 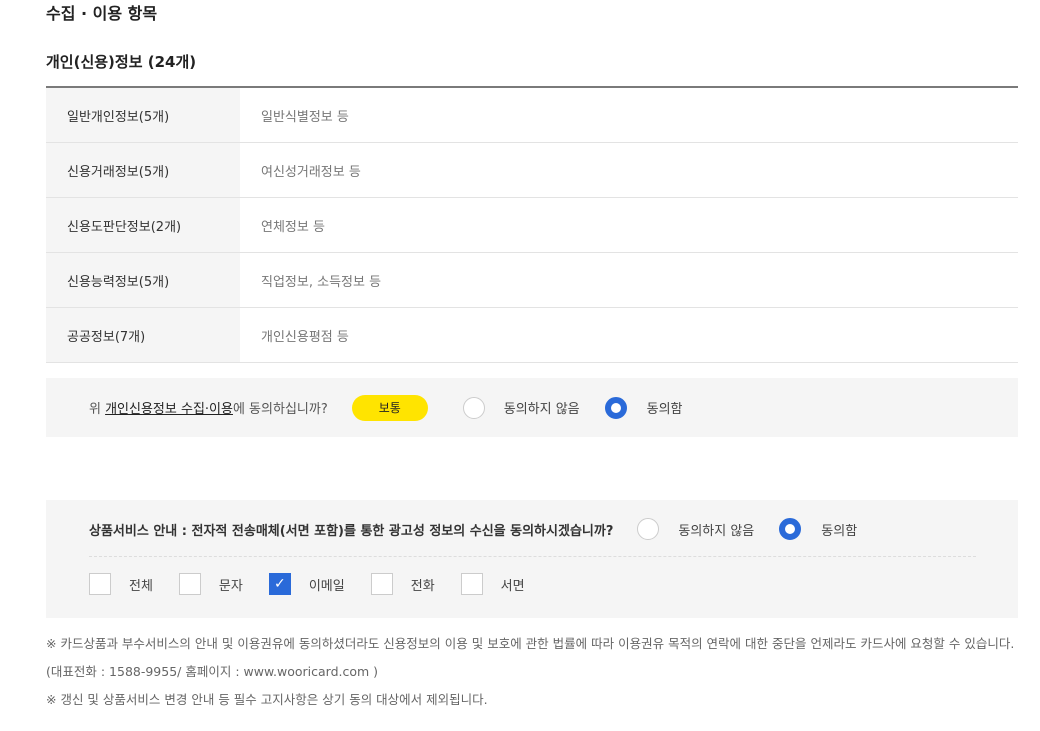 I want to click on table-row: 일반개인정보(5개) 일반식별정보 등, so click(x=532, y=115).